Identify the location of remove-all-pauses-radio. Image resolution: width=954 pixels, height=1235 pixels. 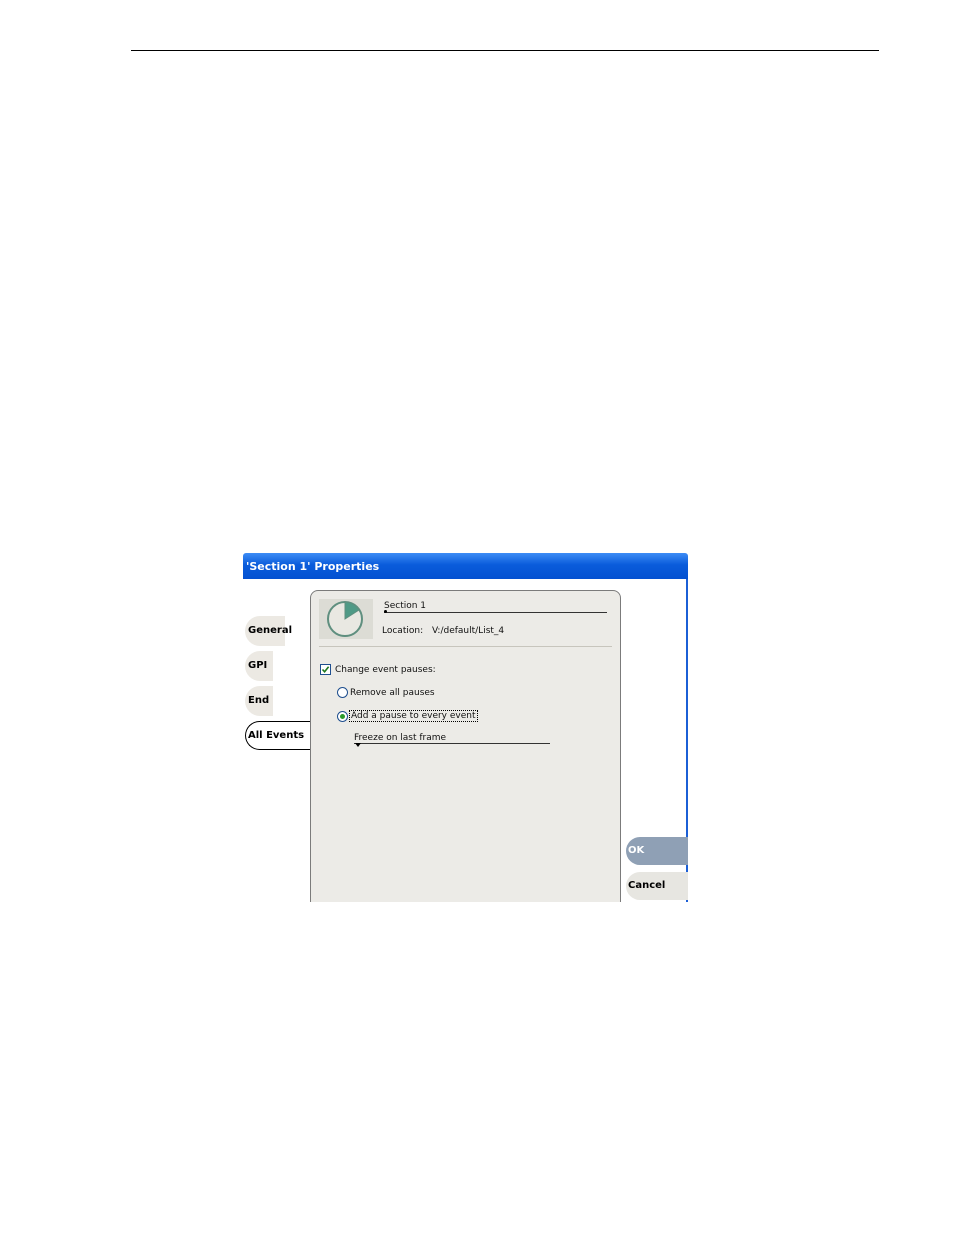
(342, 692).